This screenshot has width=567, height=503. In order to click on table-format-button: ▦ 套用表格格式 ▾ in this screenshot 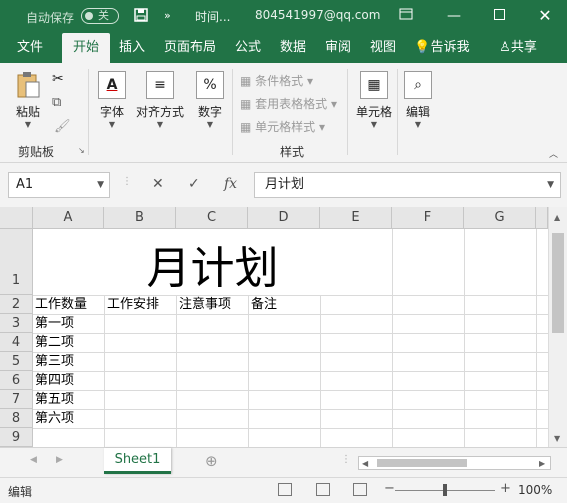, I will do `click(288, 103)`.